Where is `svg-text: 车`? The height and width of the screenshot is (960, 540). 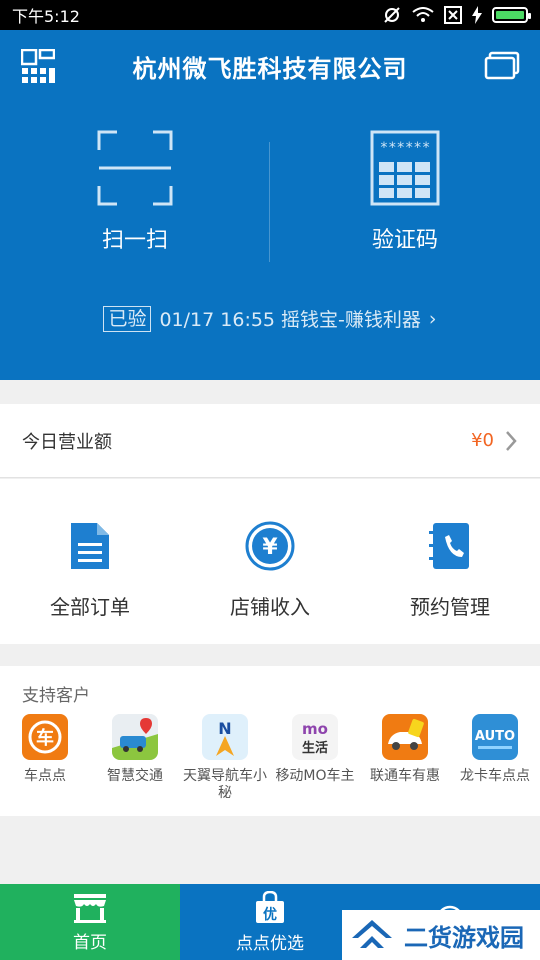 svg-text: 车 is located at coordinates (45, 738).